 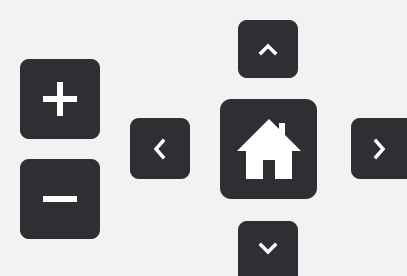 I want to click on plus-icon, so click(x=60, y=99).